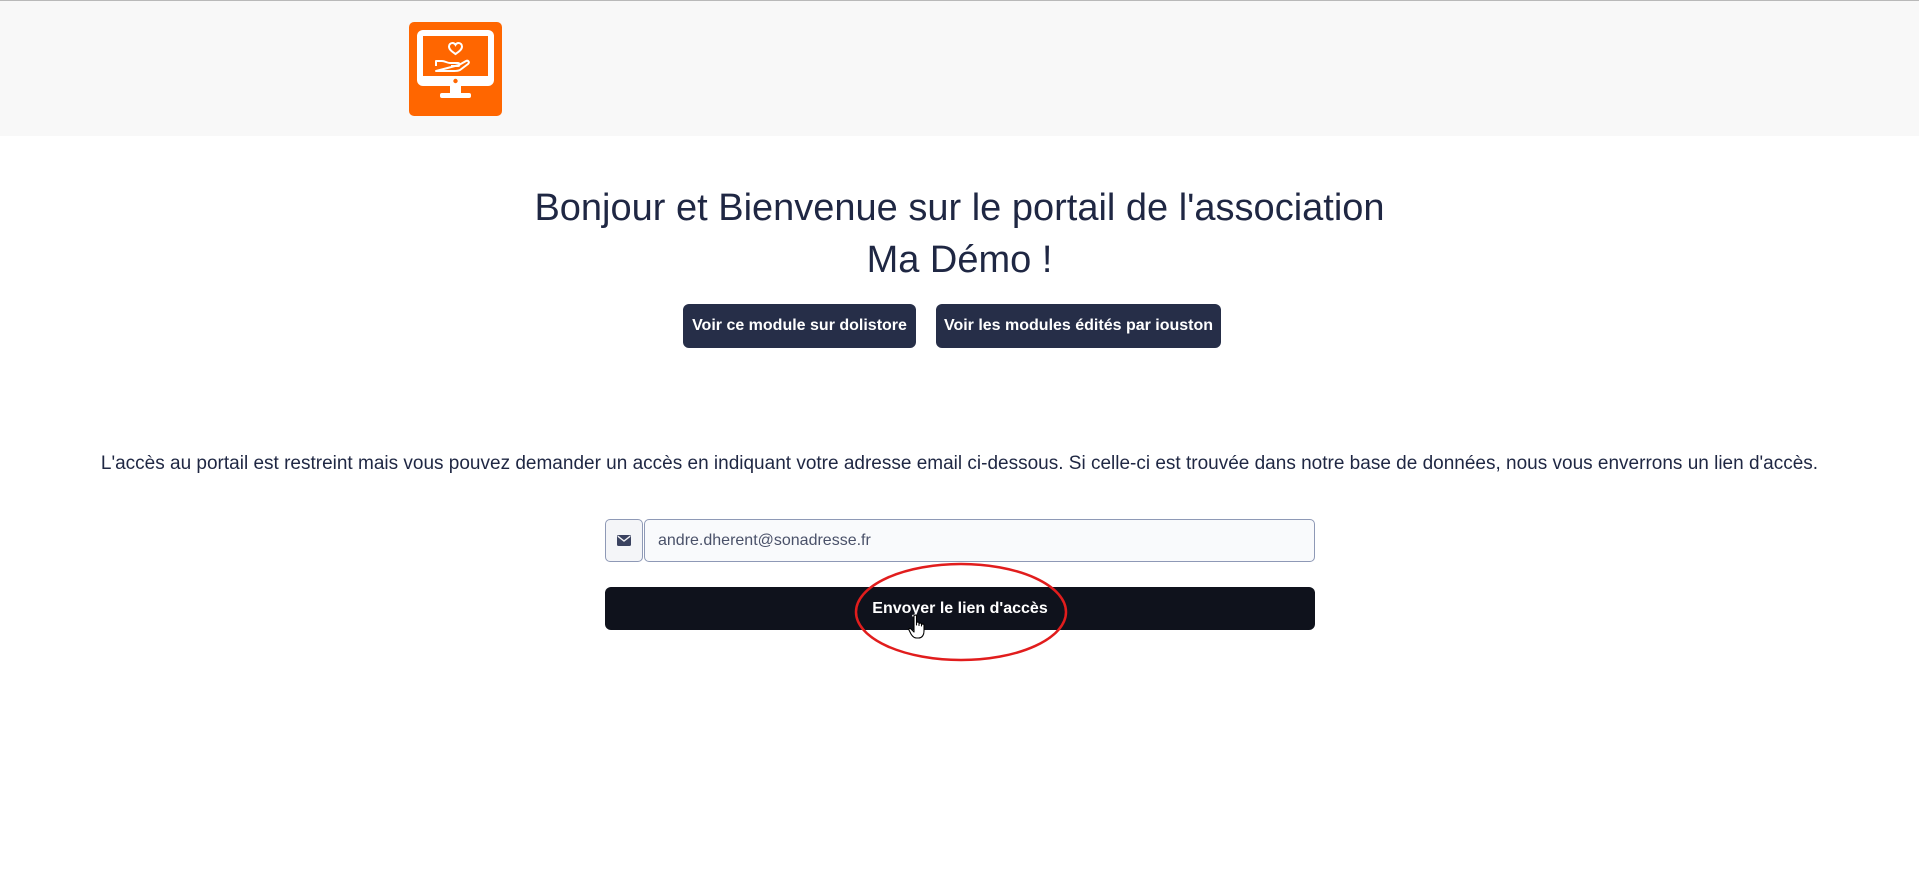 This screenshot has width=1919, height=888. What do you see at coordinates (455, 64) in the screenshot?
I see `monitor-heart-hand-icon` at bounding box center [455, 64].